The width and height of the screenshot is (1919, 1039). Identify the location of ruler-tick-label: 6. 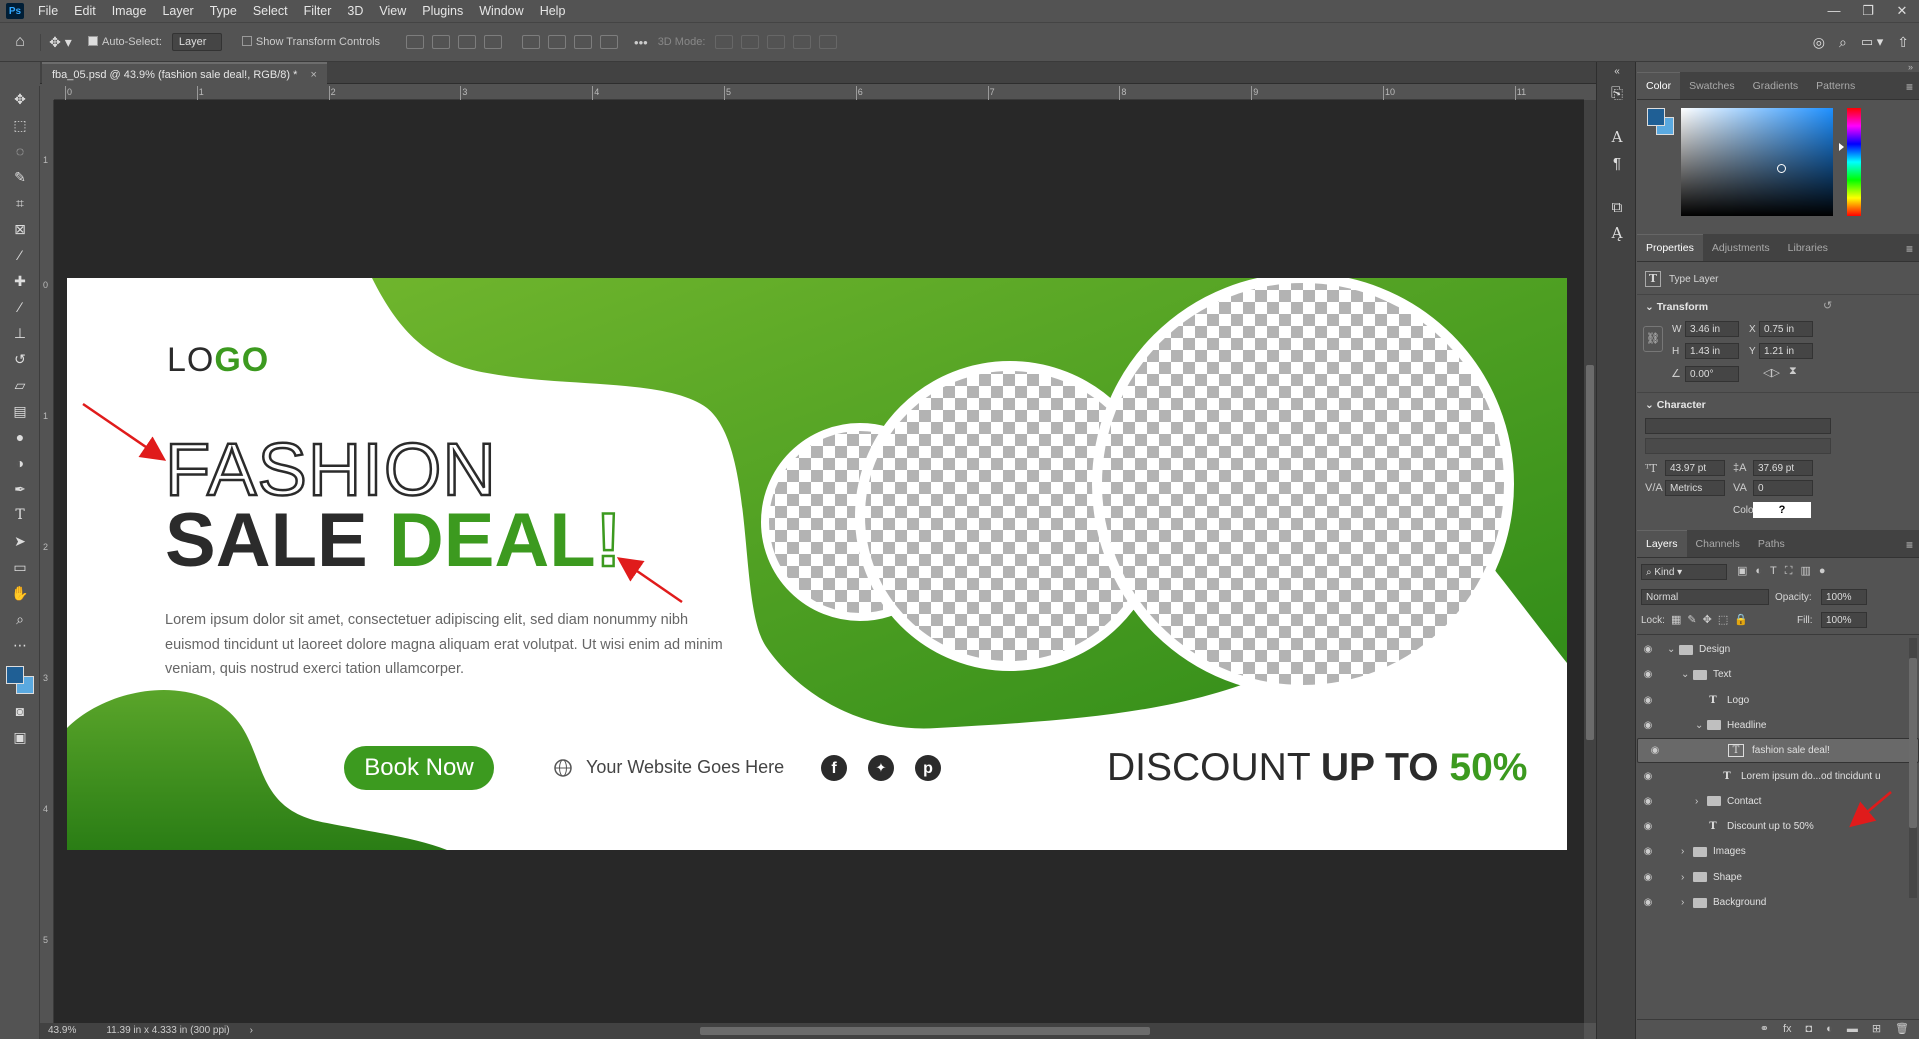
(860, 92).